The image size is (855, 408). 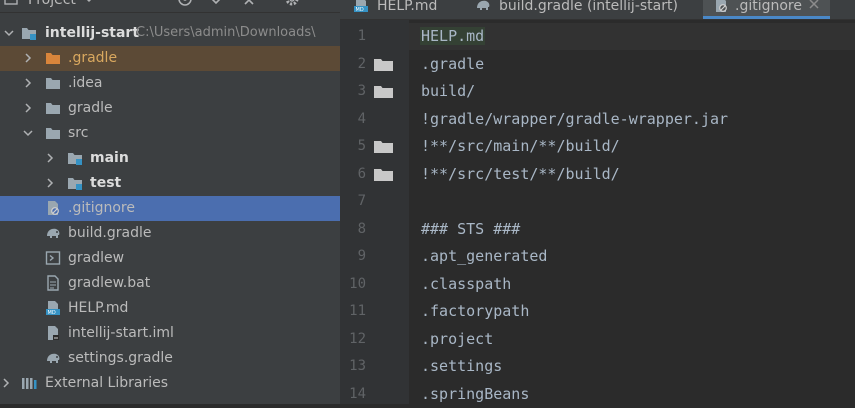 What do you see at coordinates (632, 229) in the screenshot?
I see `code-line: ### STS ###` at bounding box center [632, 229].